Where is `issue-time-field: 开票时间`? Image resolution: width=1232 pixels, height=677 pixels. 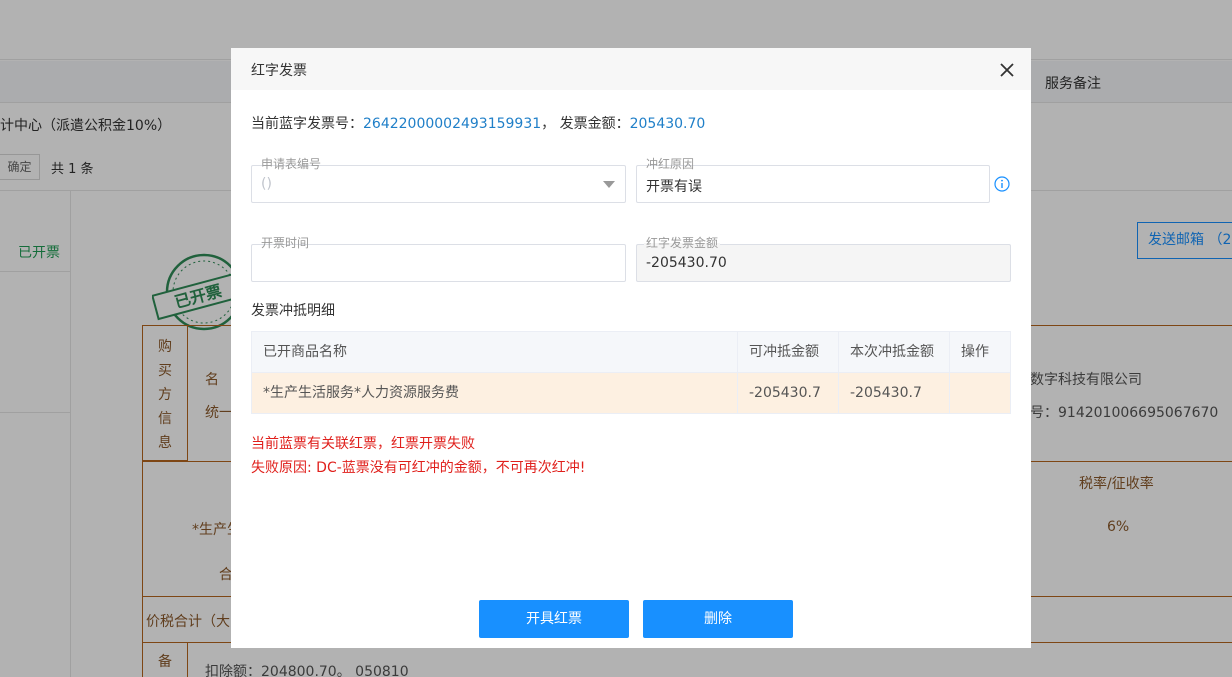 issue-time-field: 开票时间 is located at coordinates (438, 259).